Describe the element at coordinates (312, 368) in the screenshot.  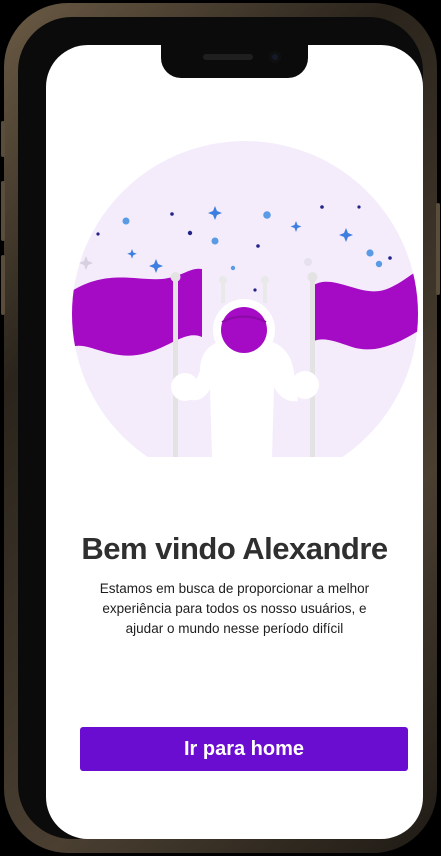
I see `right-flag-pole` at that location.